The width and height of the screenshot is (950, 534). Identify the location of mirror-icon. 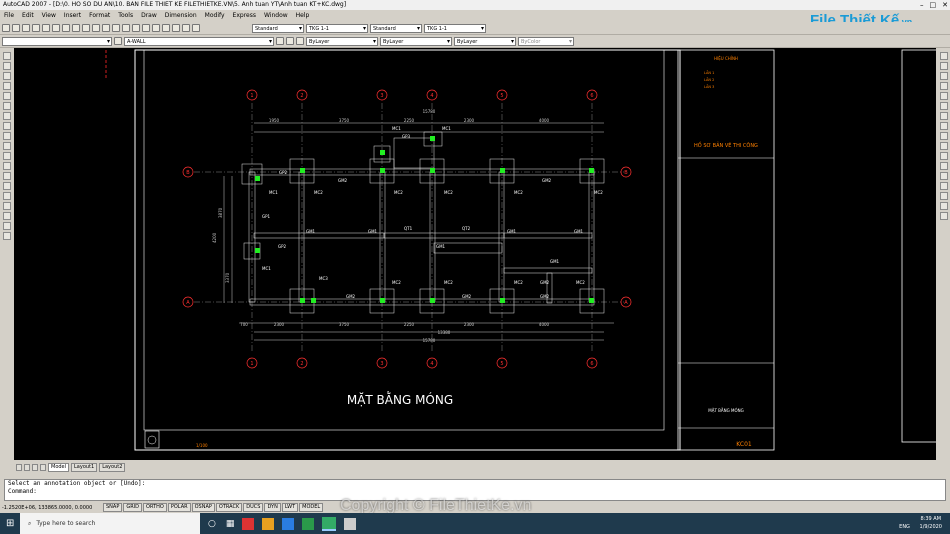
(943, 76).